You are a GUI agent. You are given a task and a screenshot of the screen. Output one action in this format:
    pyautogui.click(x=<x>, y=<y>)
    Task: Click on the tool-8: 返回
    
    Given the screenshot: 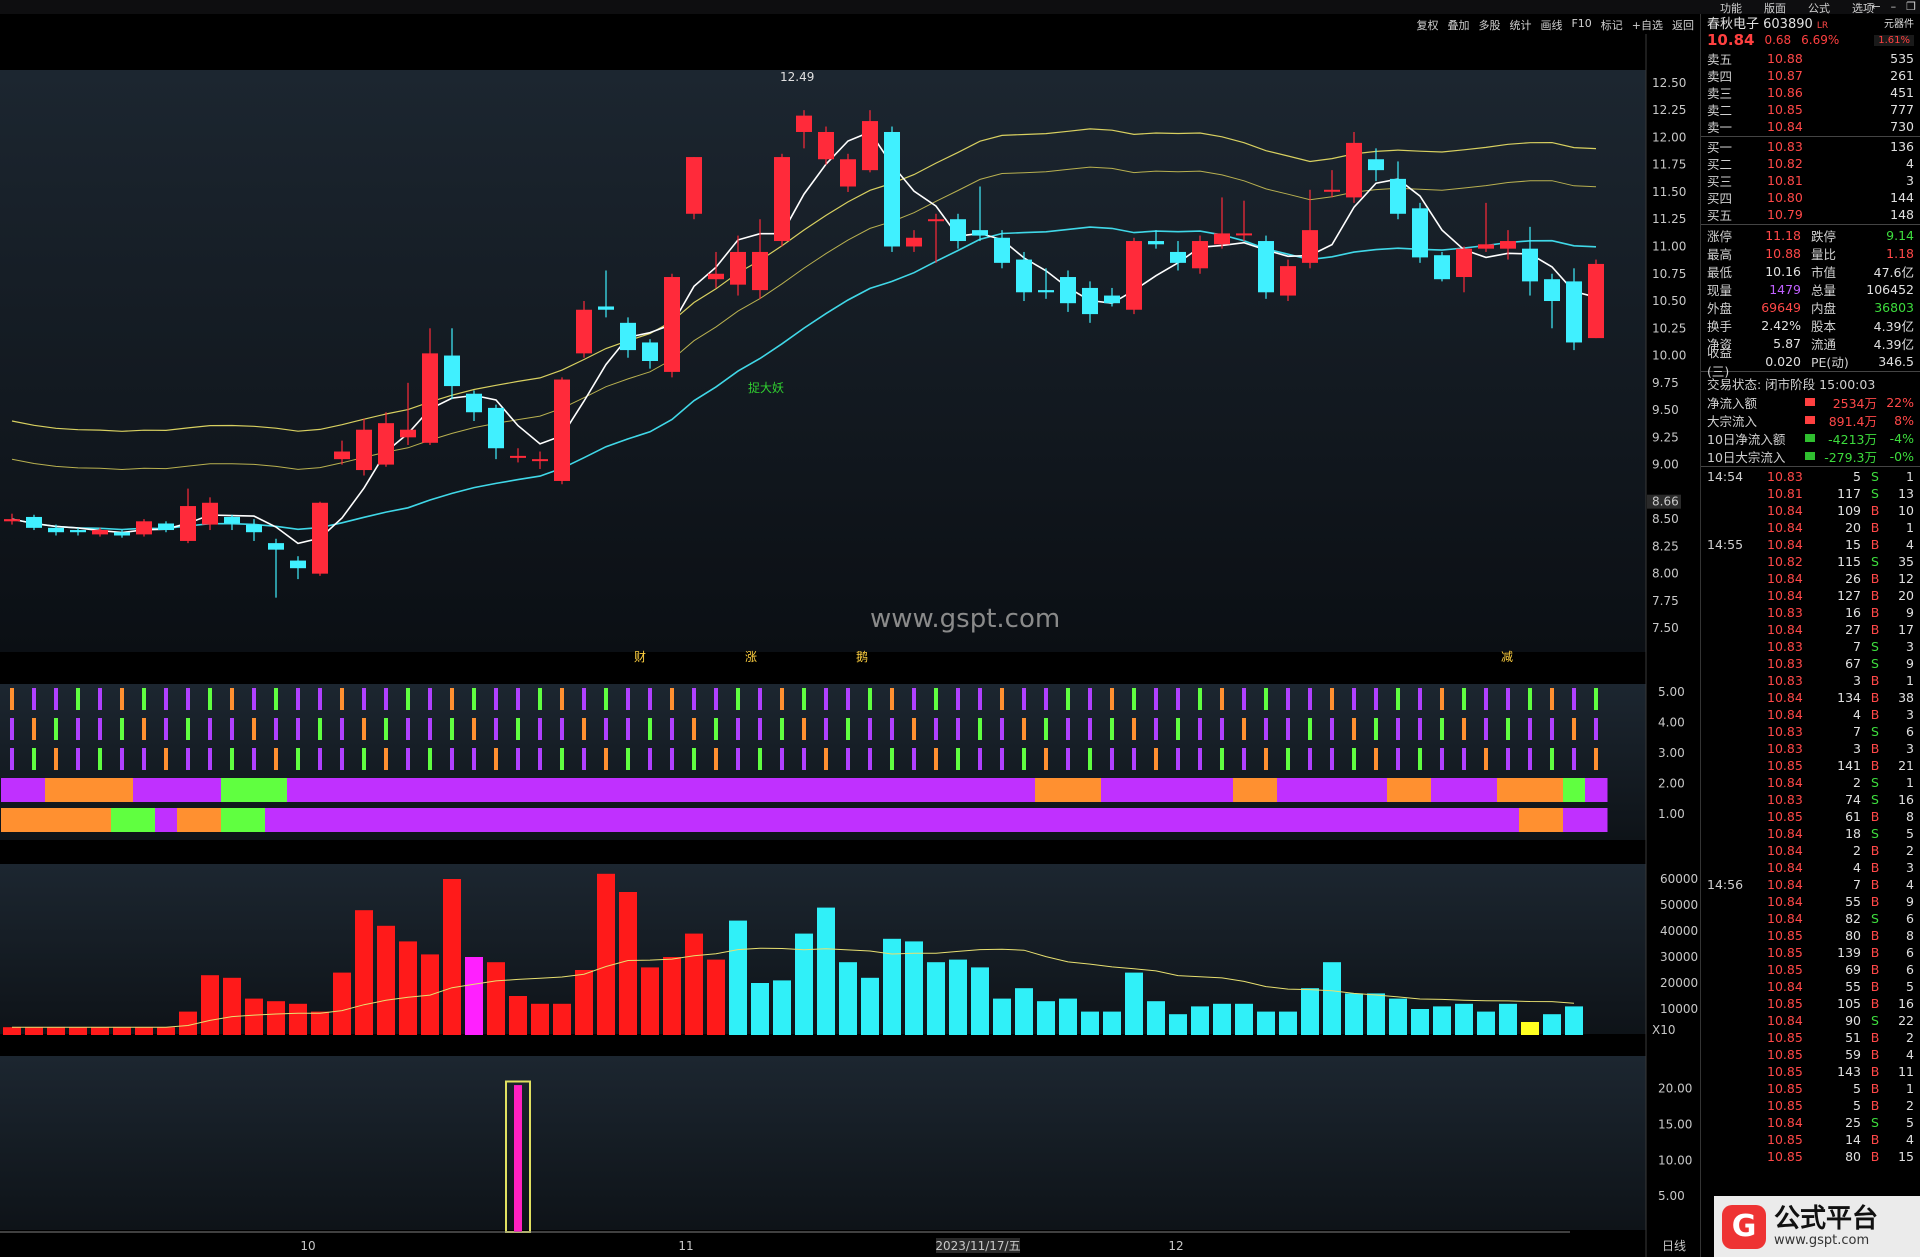 What is the action you would take?
    pyautogui.click(x=1683, y=25)
    